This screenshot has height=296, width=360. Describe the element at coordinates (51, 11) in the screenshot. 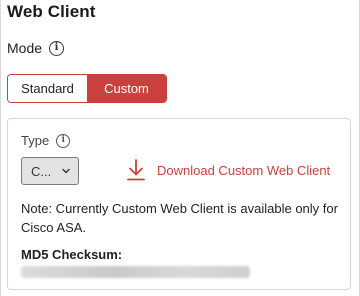

I see `page-title: Web Client` at that location.